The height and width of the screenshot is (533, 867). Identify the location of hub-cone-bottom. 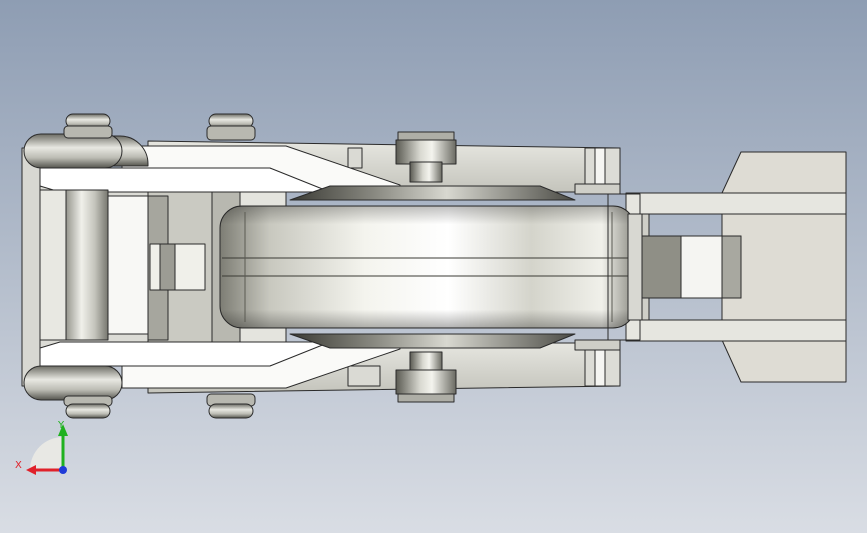
(432, 341).